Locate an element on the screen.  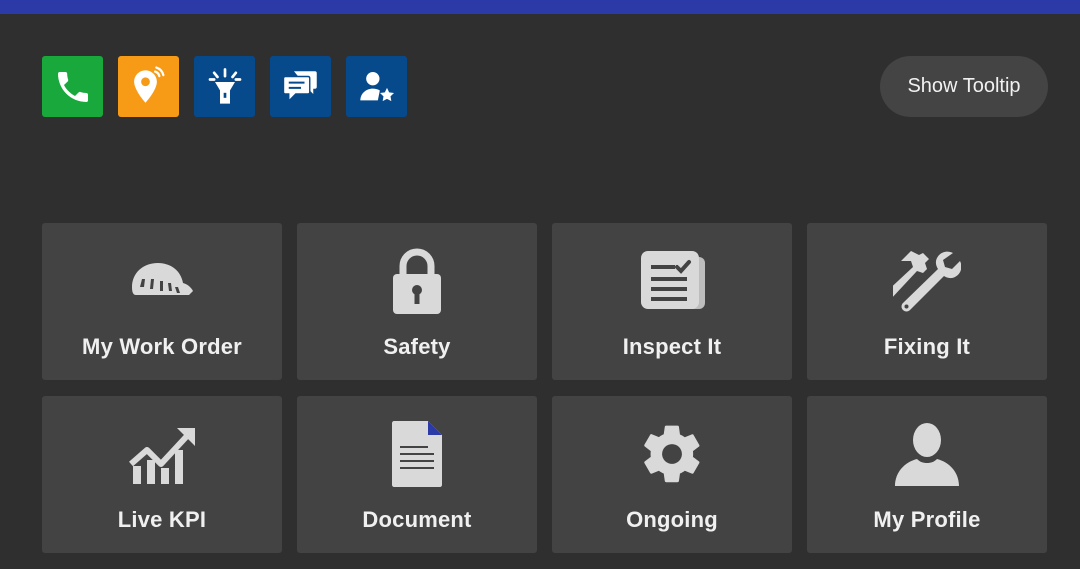
tile-live-kpi: Live KPI is located at coordinates (162, 474).